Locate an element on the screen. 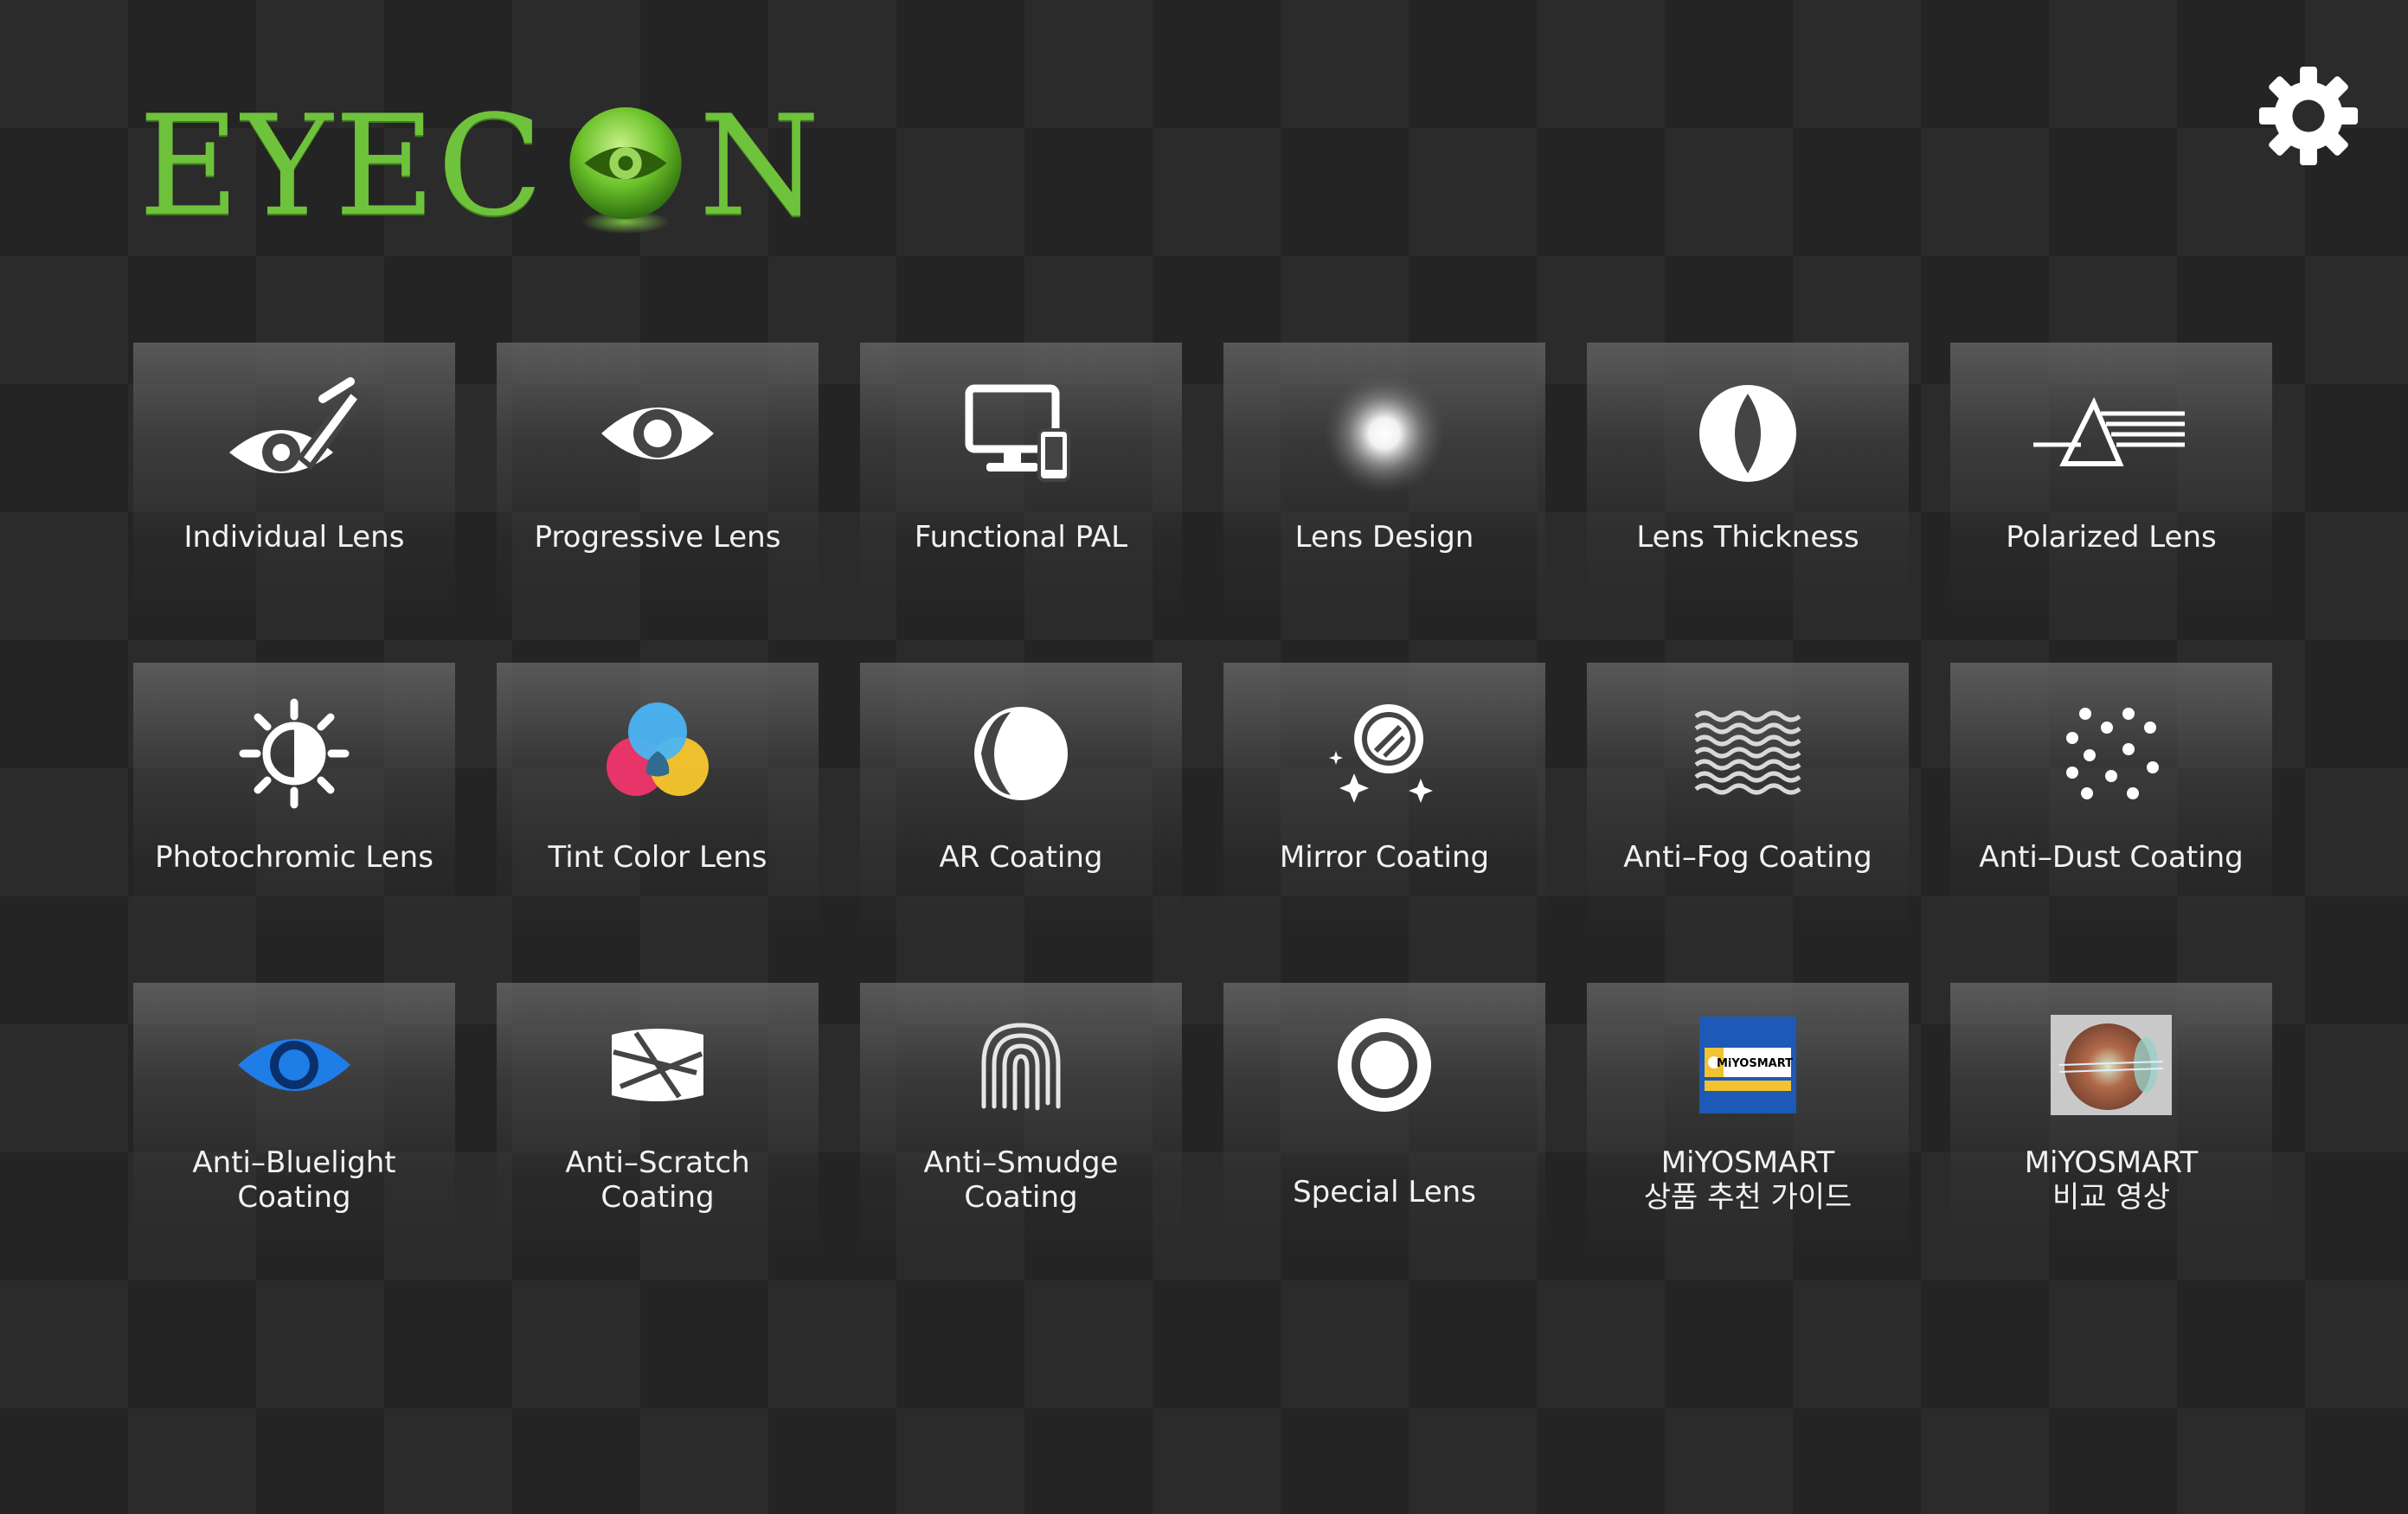 Image resolution: width=2408 pixels, height=1514 pixels. green-eye-logo-icon is located at coordinates (625, 170).